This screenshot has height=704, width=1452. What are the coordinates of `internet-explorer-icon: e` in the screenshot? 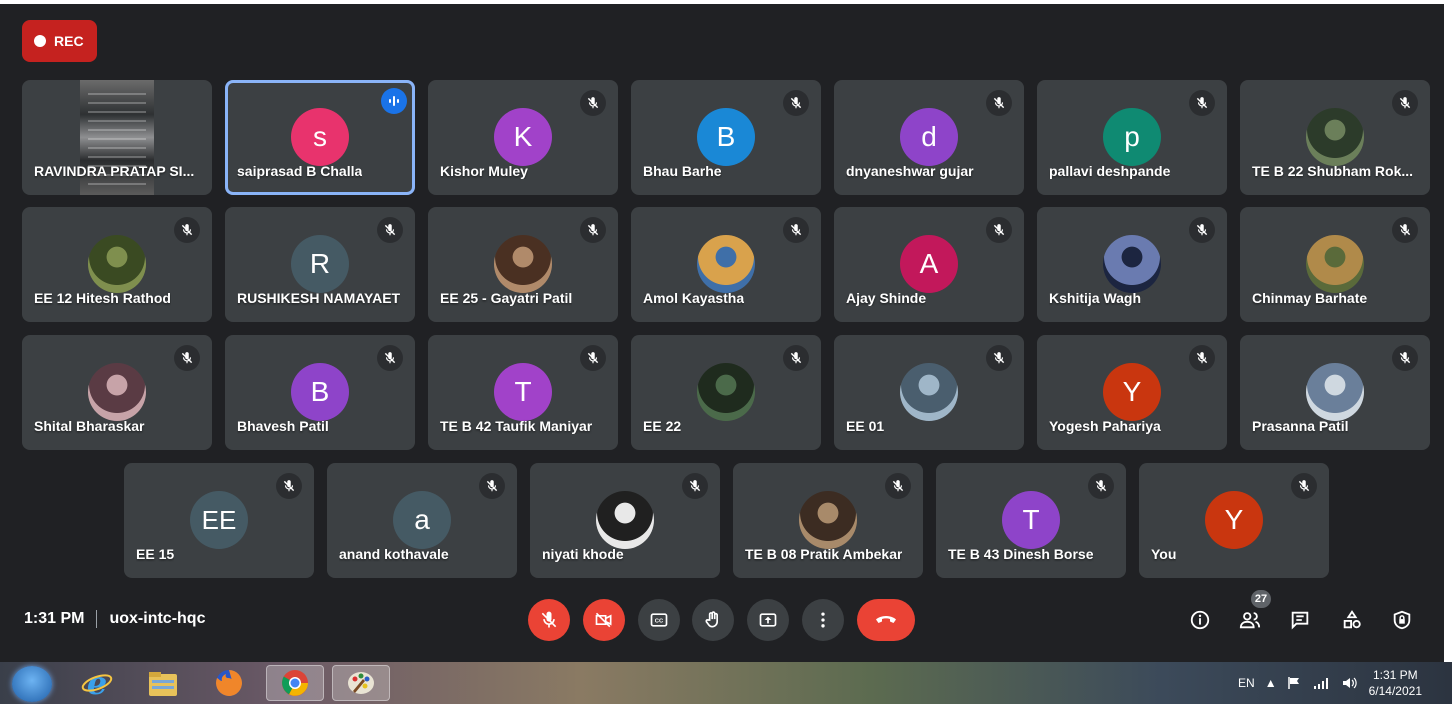 It's located at (97, 683).